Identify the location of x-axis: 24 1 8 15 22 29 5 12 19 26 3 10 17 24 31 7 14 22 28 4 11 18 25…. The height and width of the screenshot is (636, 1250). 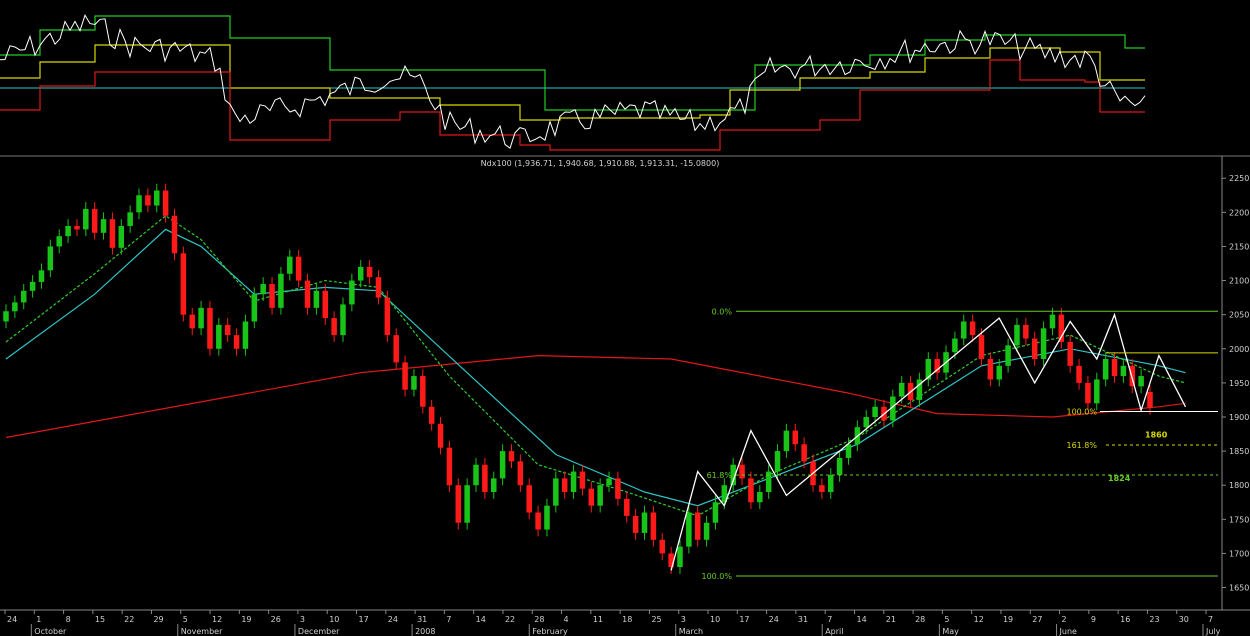
(625, 622).